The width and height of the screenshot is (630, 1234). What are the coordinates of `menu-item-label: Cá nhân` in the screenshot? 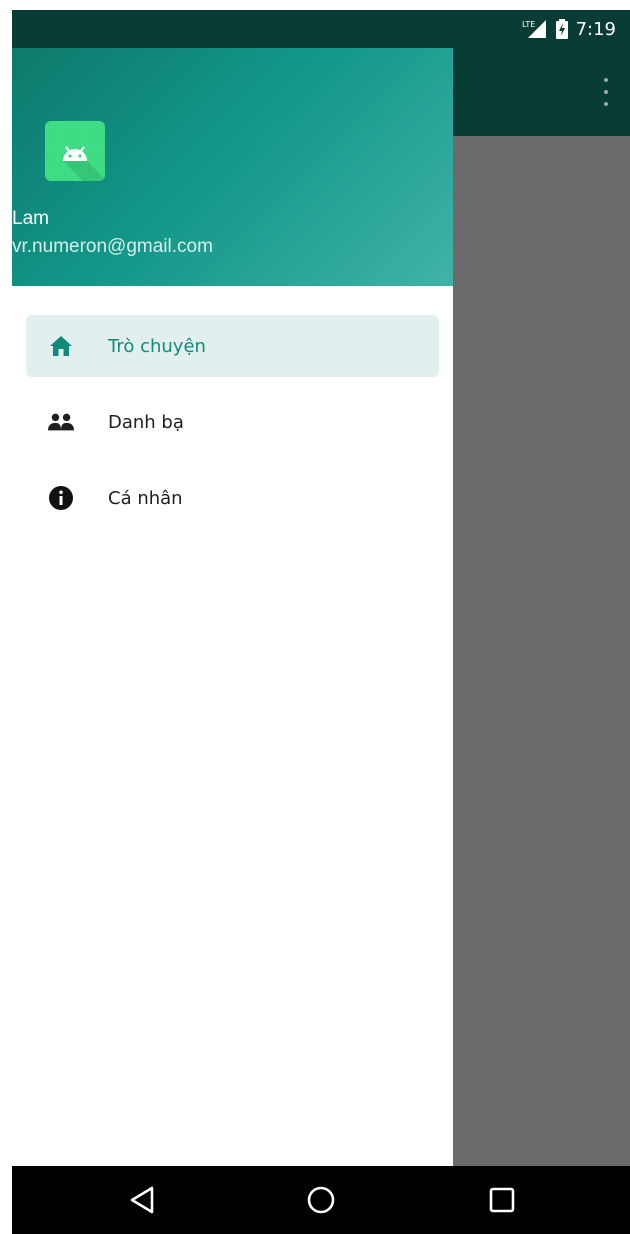 It's located at (145, 498).